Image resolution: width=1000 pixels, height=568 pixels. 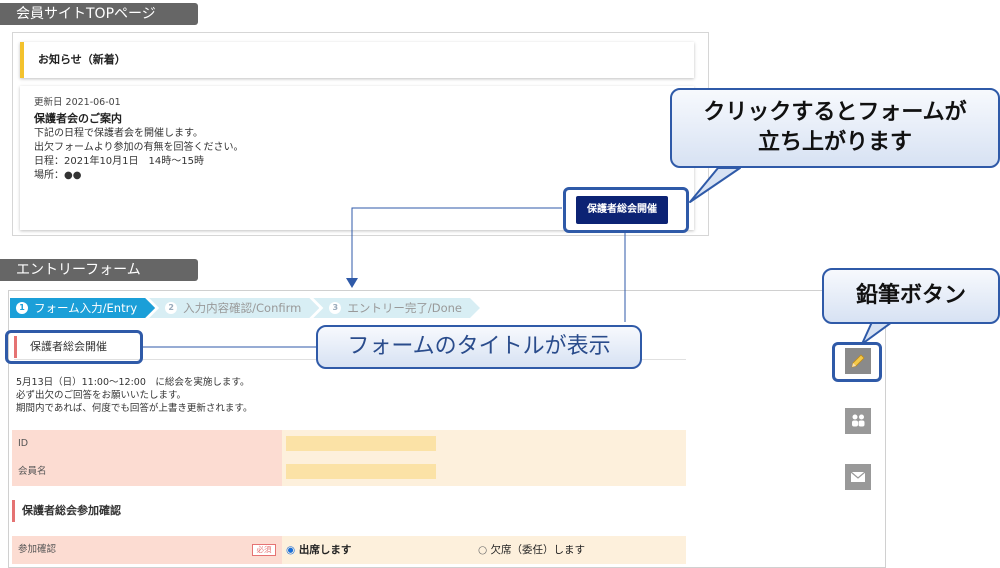 I want to click on id-value-cell, so click(x=484, y=444).